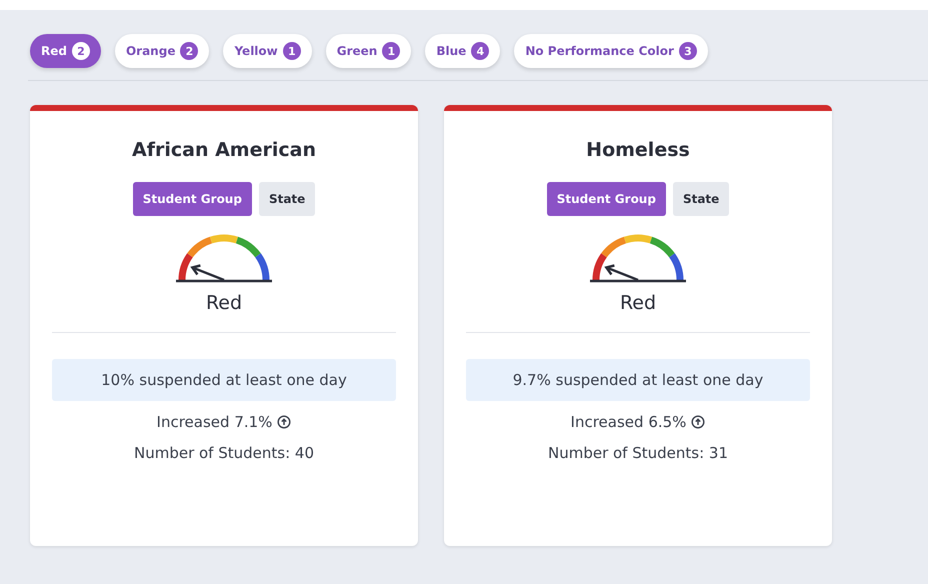 The width and height of the screenshot is (928, 584). What do you see at coordinates (638, 150) in the screenshot?
I see `card-title: Homeless` at bounding box center [638, 150].